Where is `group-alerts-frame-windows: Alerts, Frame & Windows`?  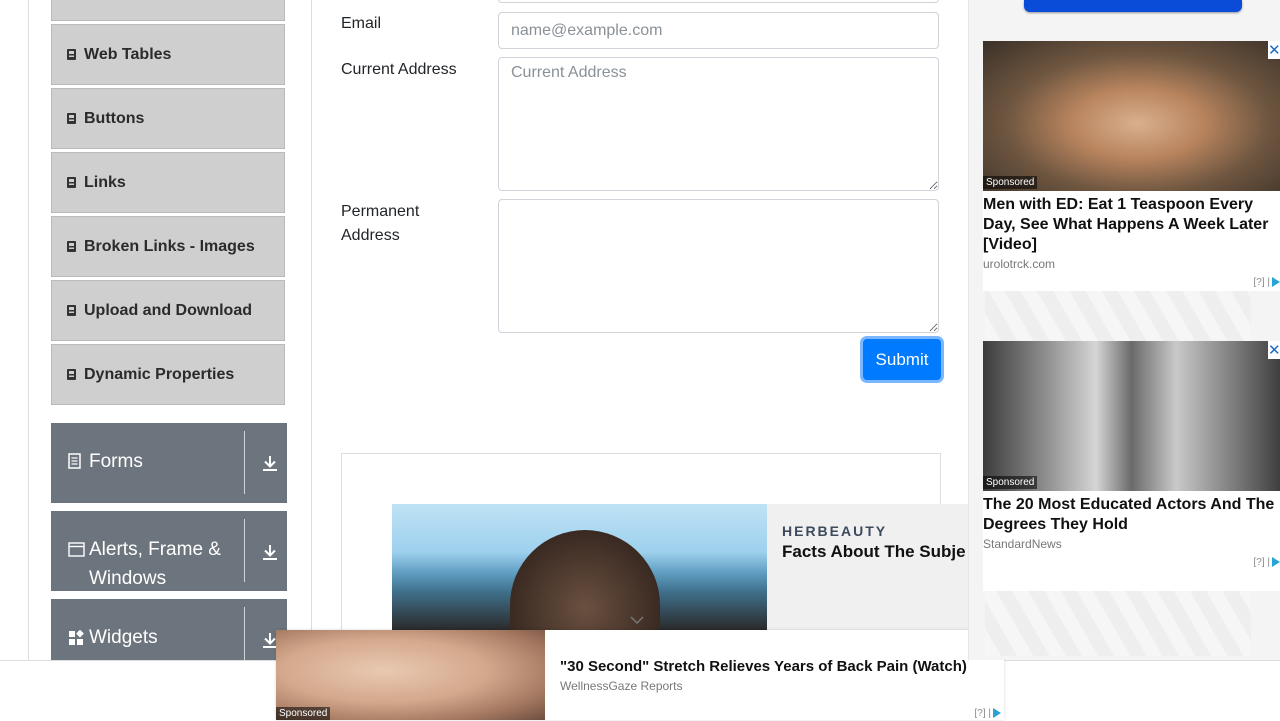
group-alerts-frame-windows: Alerts, Frame & Windows is located at coordinates (169, 551).